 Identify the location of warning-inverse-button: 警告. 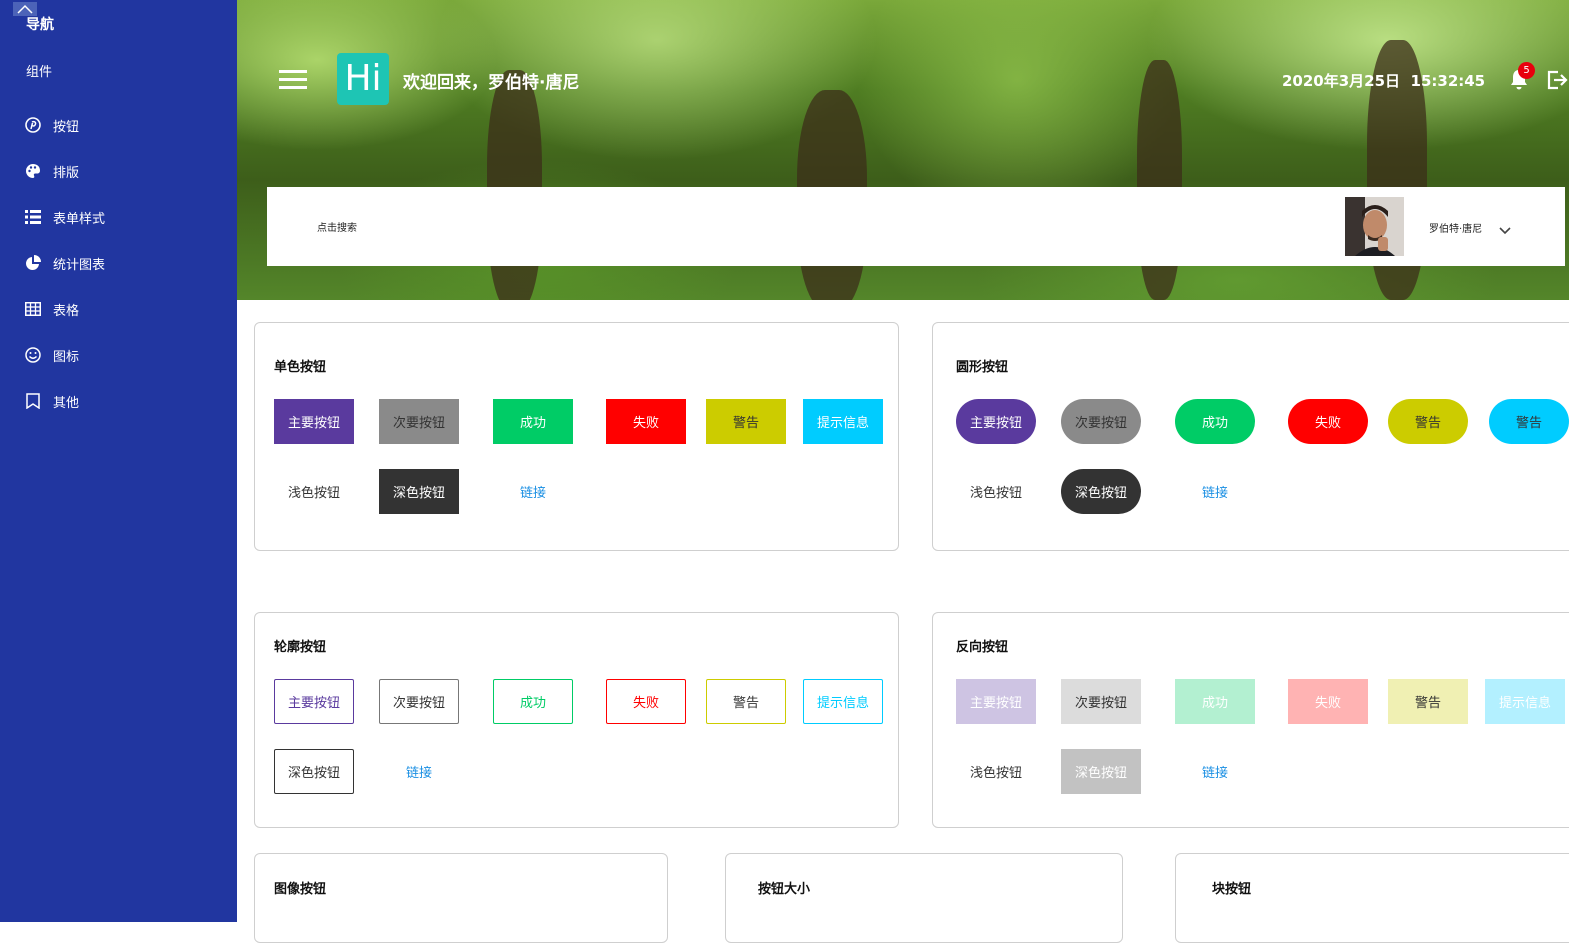
(1428, 701).